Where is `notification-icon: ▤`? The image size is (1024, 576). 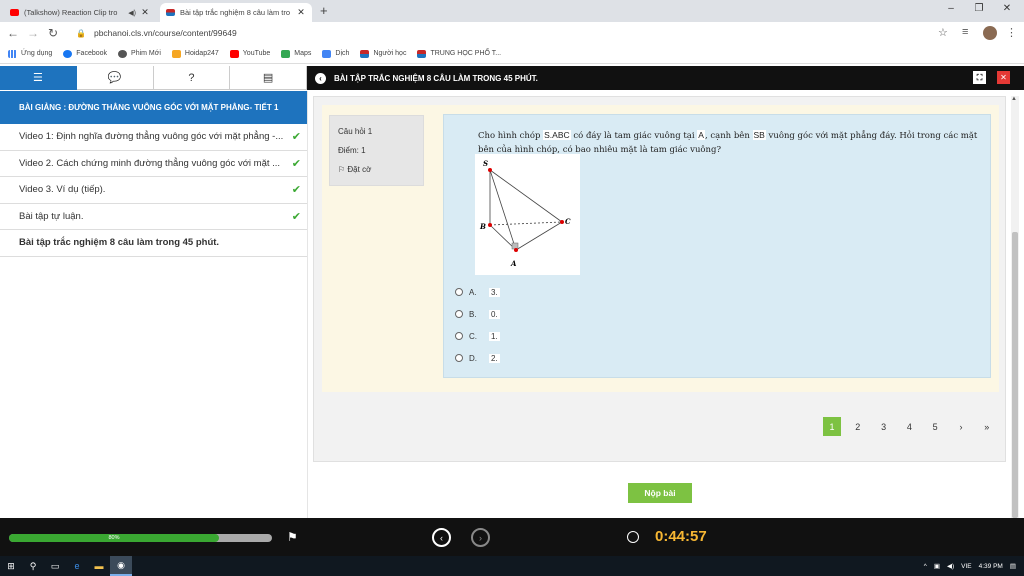
notification-icon: ▤ is located at coordinates (1013, 566).